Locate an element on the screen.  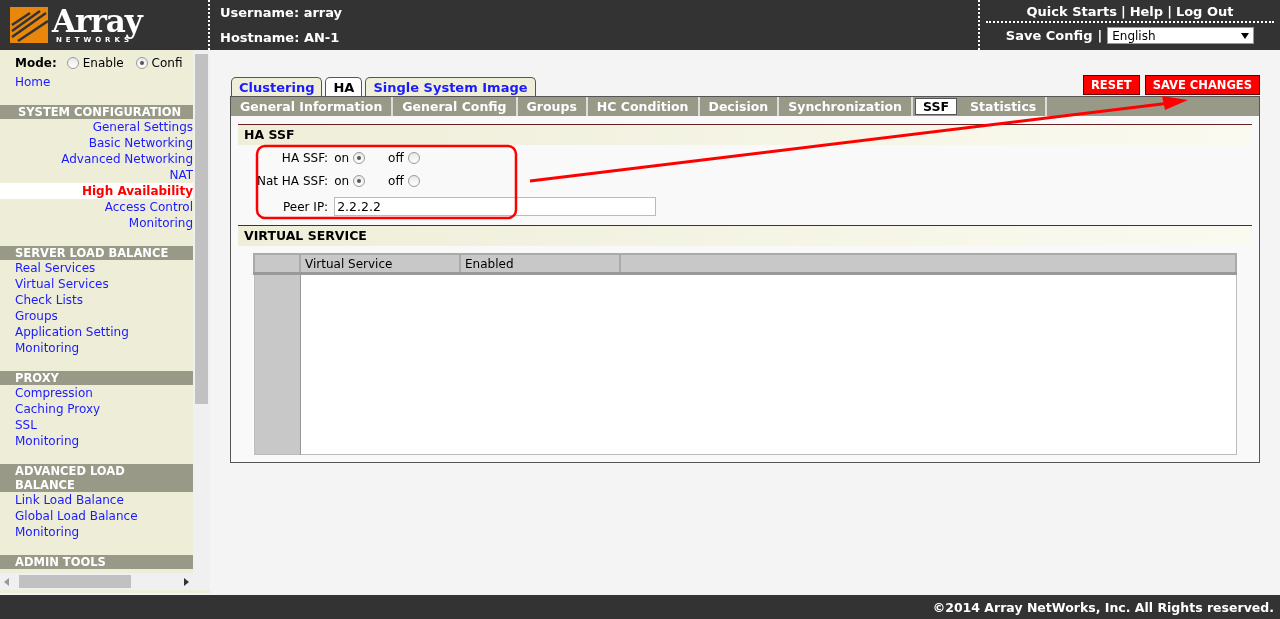
sidebar-item: NAT is located at coordinates (96, 175).